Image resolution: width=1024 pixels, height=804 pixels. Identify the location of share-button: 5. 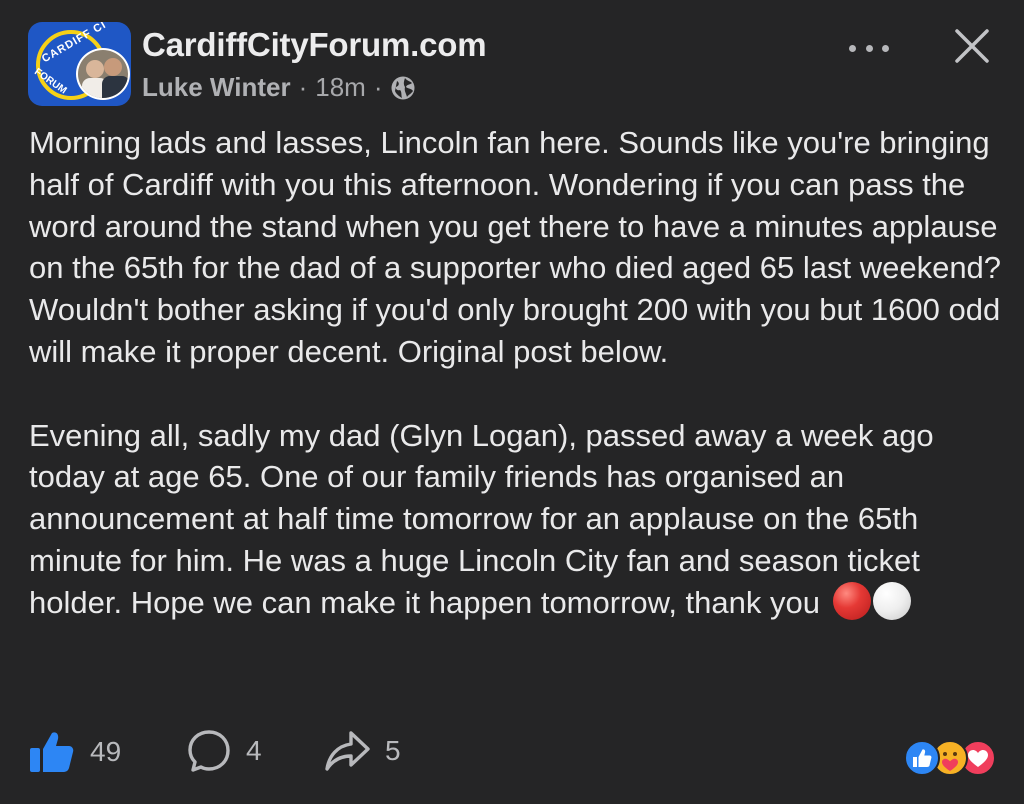
(362, 751).